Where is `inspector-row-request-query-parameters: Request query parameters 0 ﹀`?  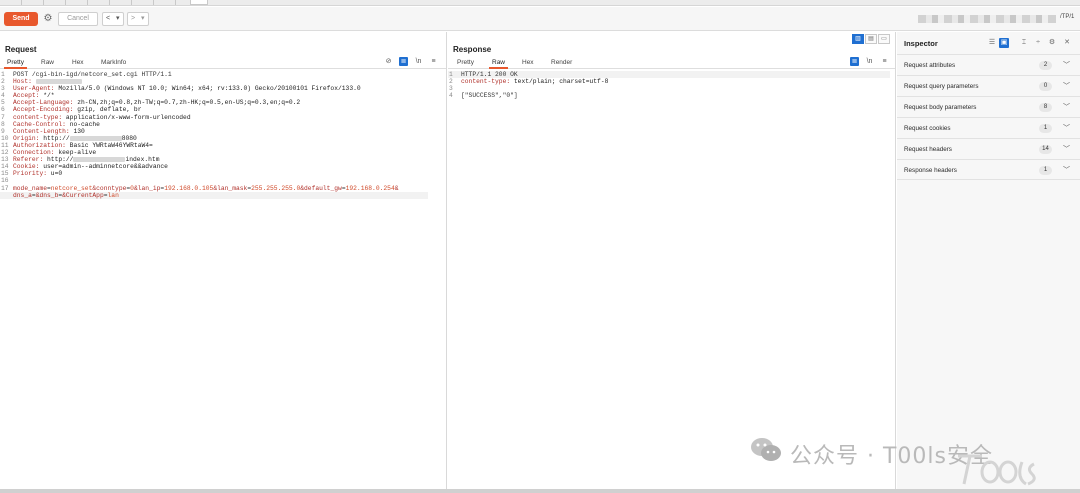
inspector-row-request-query-parameters: Request query parameters 0 ﹀ is located at coordinates (988, 85).